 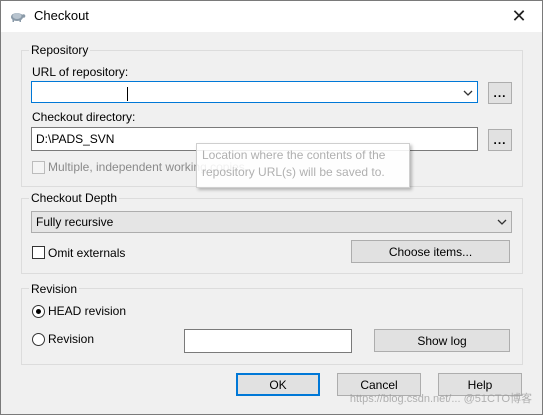 I want to click on tortoise-icon, so click(x=18, y=17).